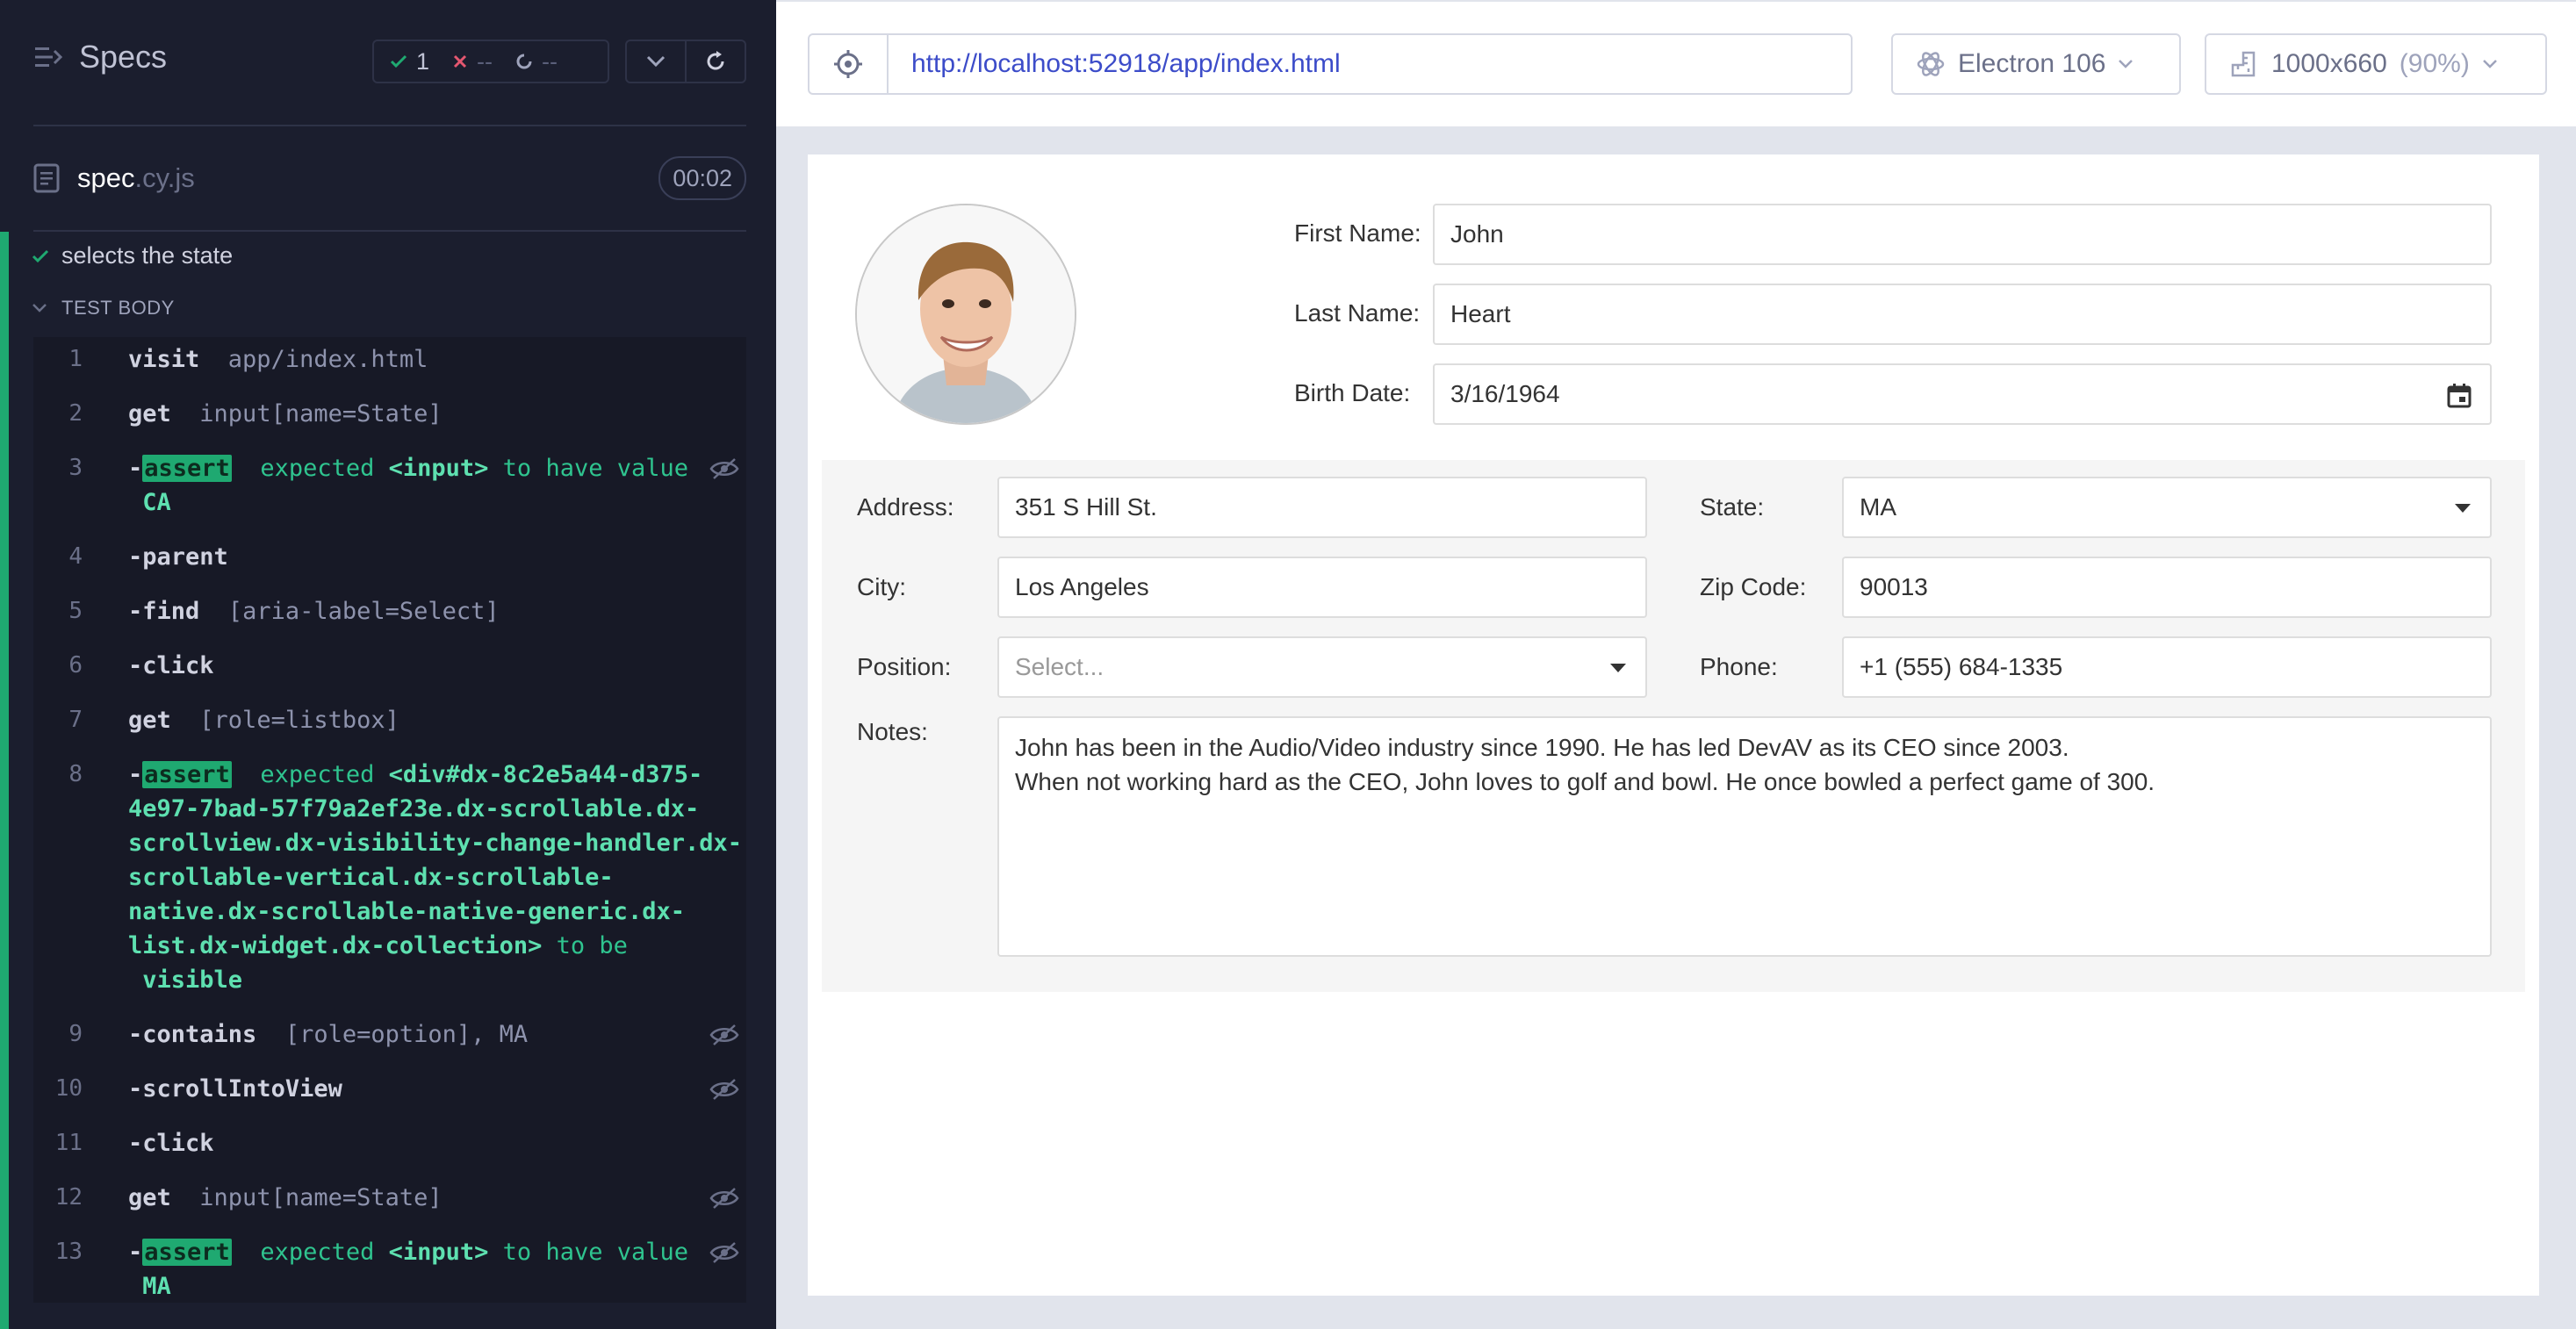  What do you see at coordinates (2036, 64) in the screenshot?
I see `browser-selector: Electron 106` at bounding box center [2036, 64].